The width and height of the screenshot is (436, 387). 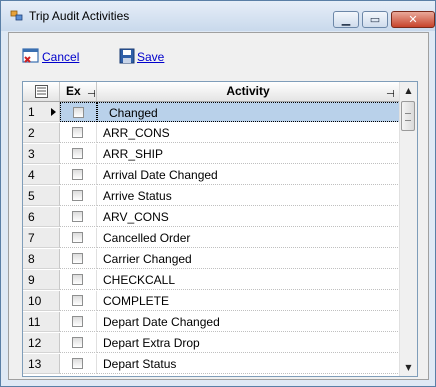 I want to click on row-number-label: 13, so click(x=35, y=364).